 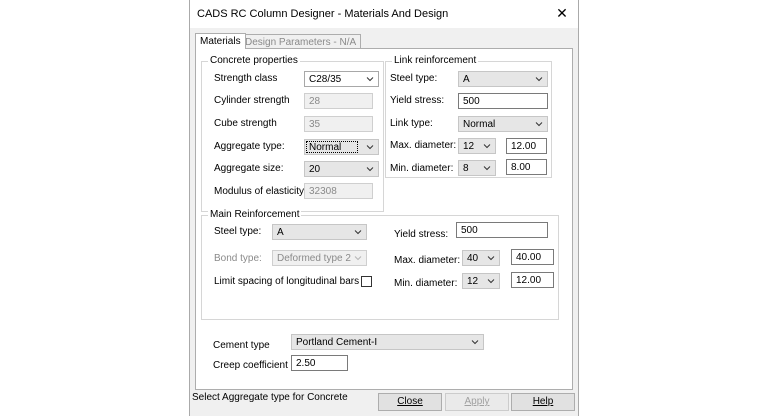 What do you see at coordinates (280, 232) in the screenshot?
I see `main-steel-type-value: A` at bounding box center [280, 232].